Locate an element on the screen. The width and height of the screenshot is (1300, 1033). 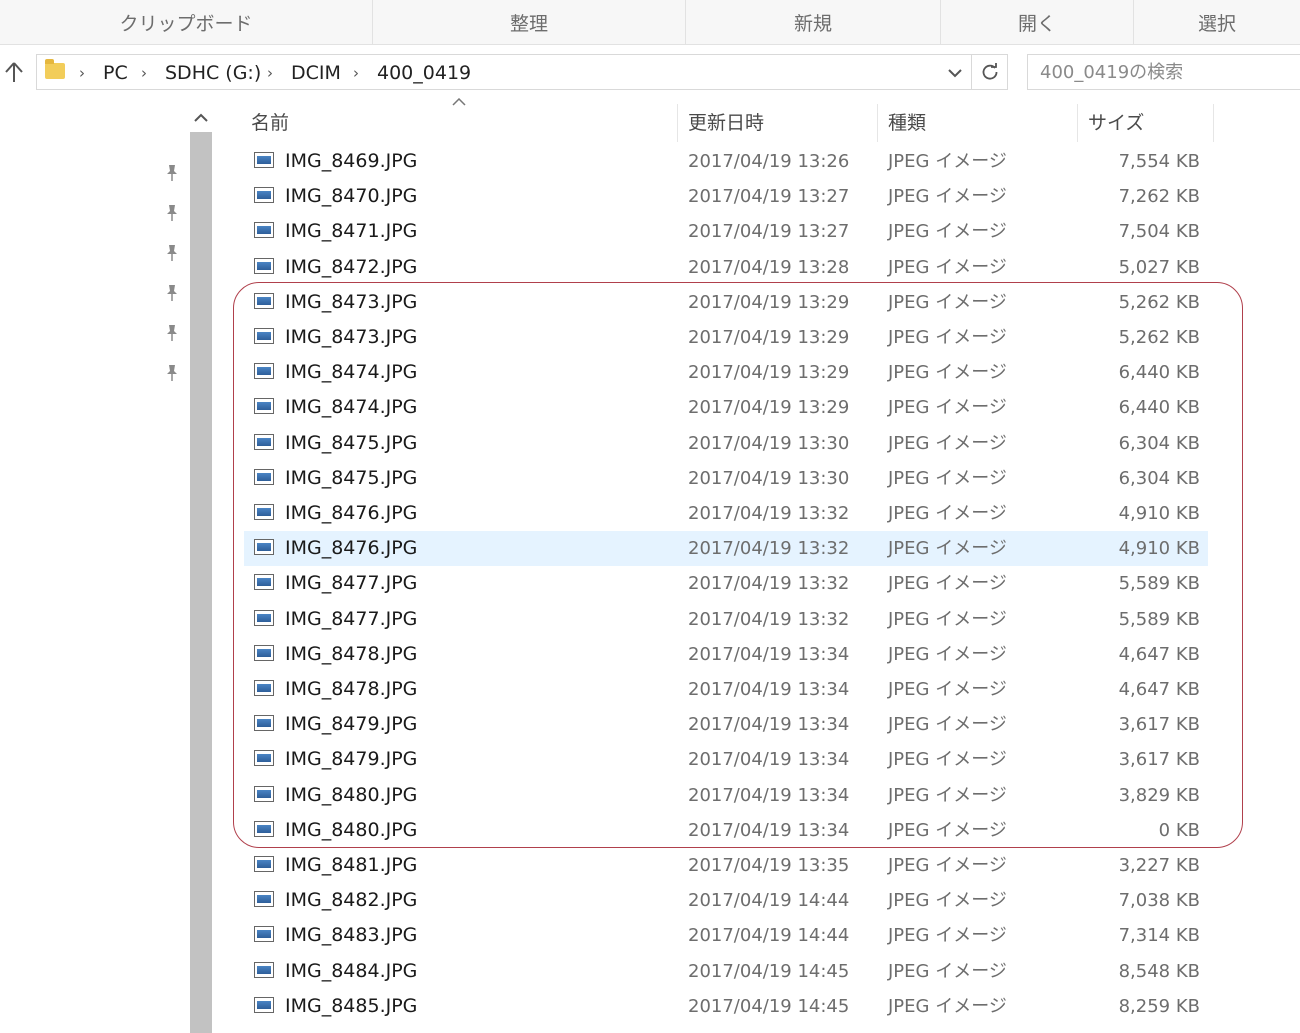
search-input is located at coordinates (1163, 72).